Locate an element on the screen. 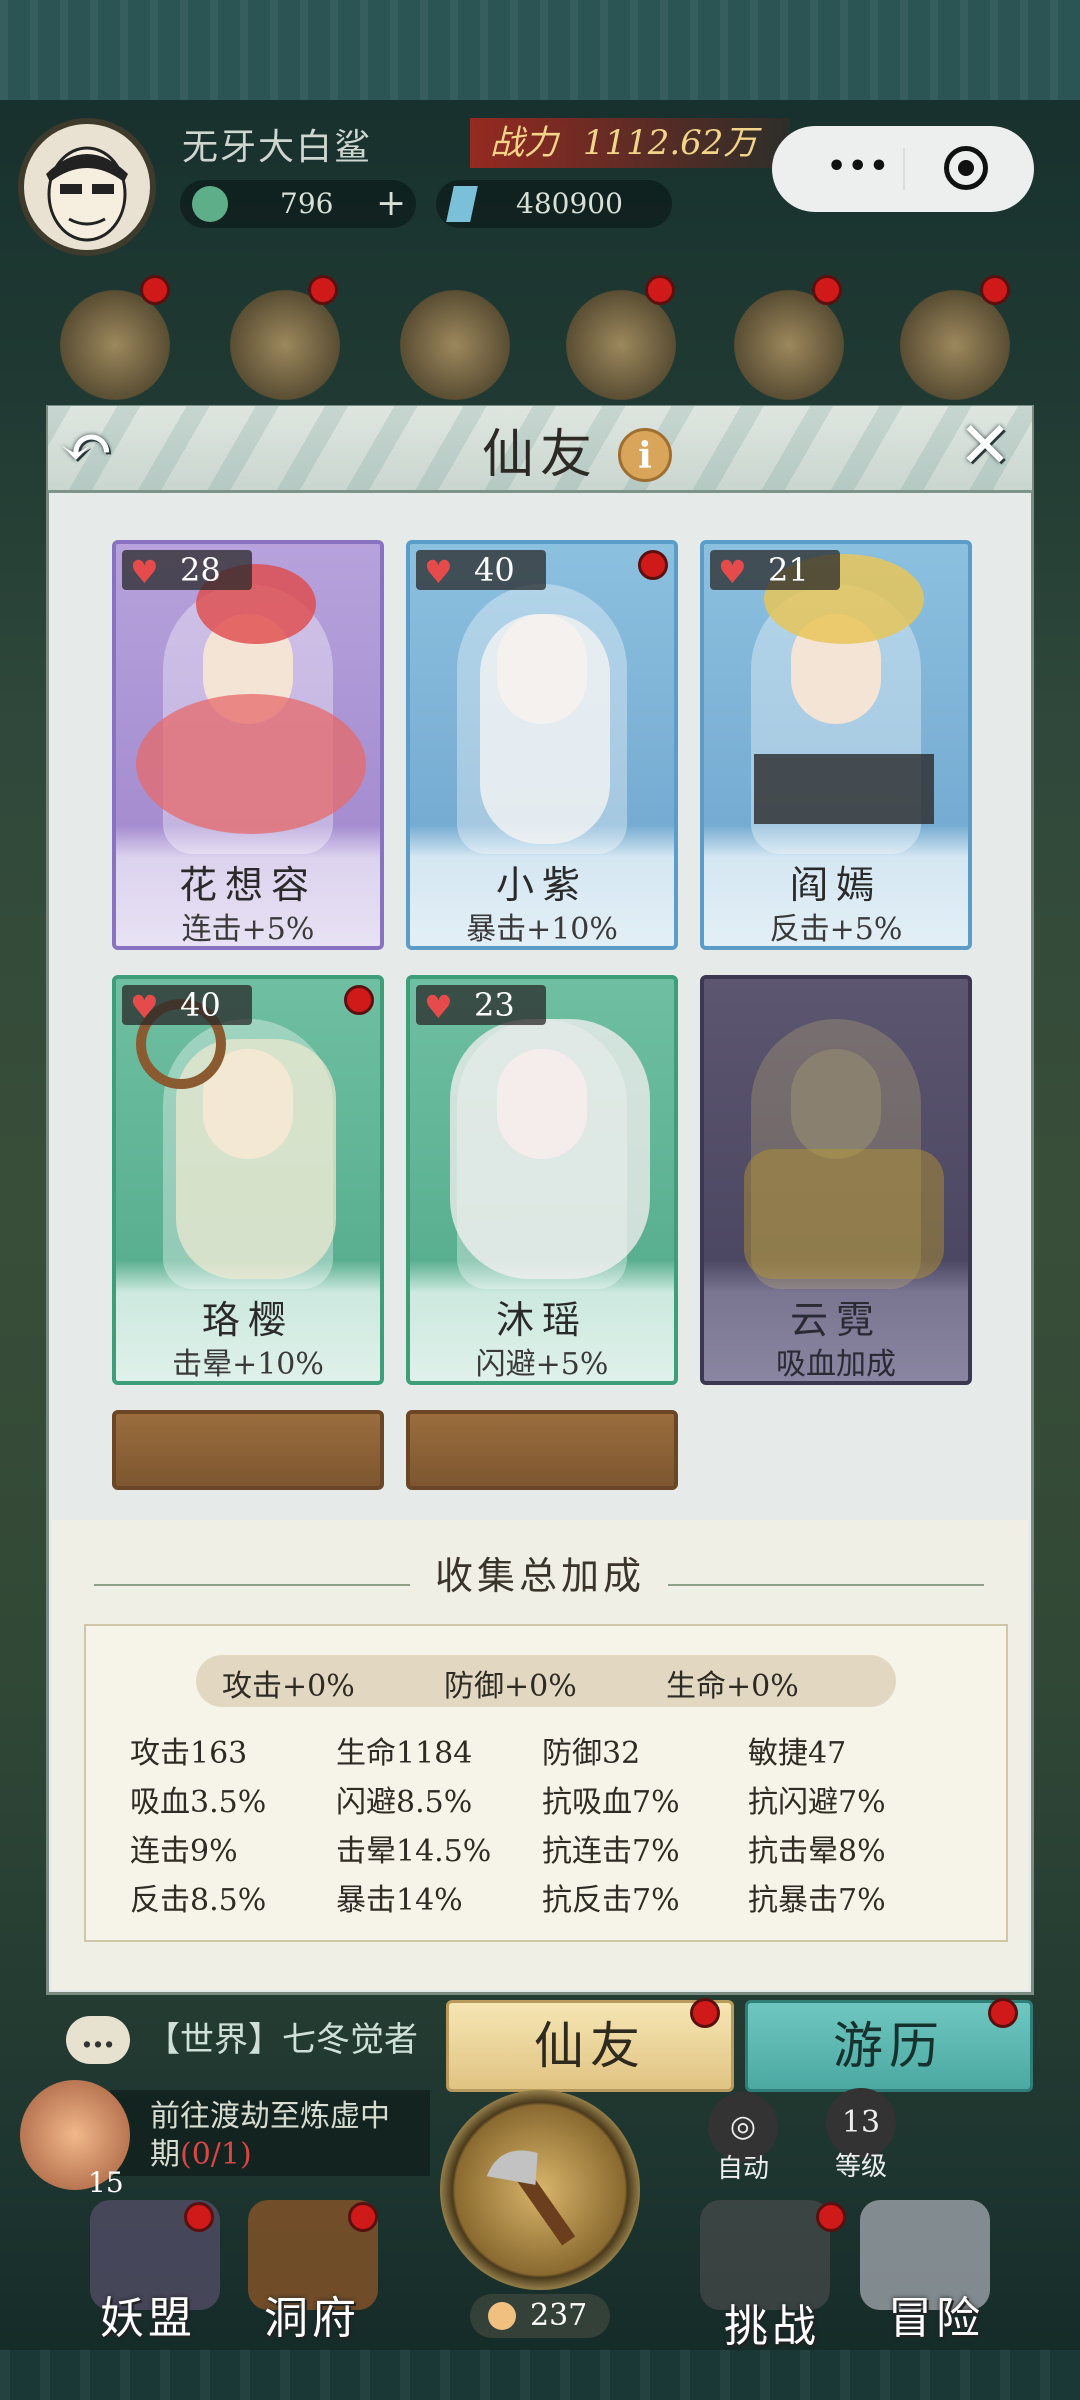  currency-crystal-value: 480900 is located at coordinates (569, 203).